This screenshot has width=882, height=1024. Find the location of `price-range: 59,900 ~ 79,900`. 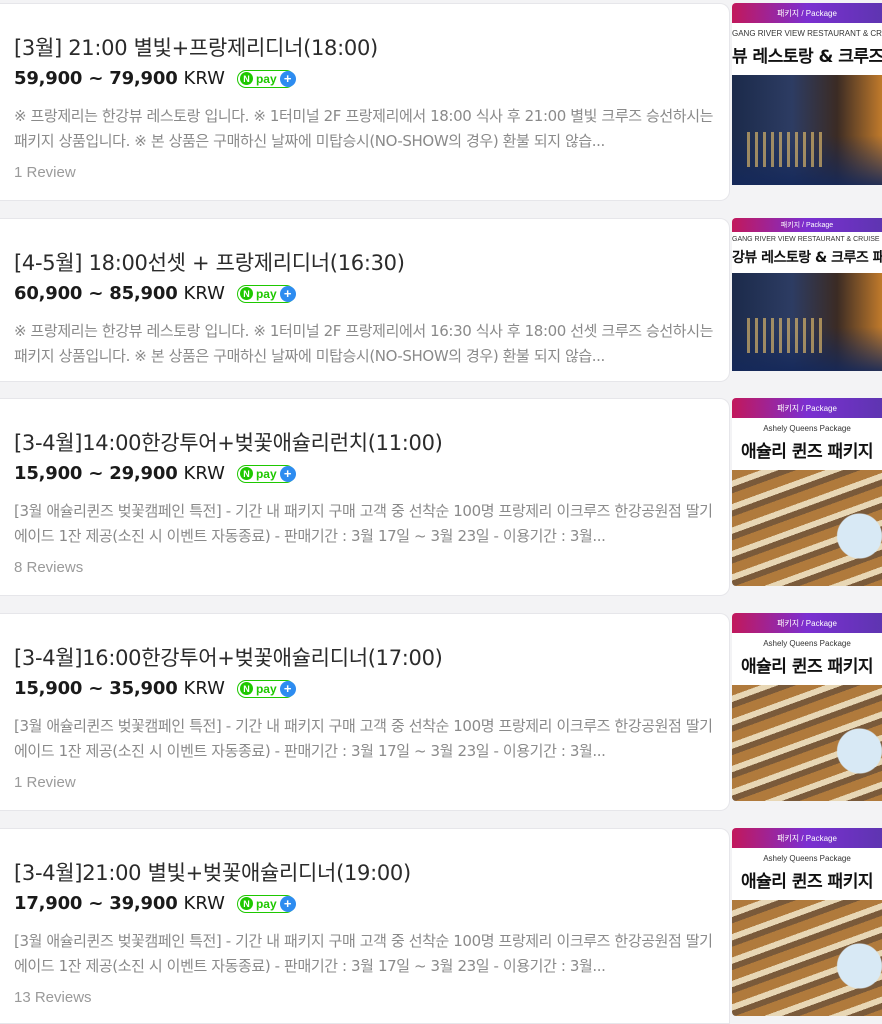

price-range: 59,900 ~ 79,900 is located at coordinates (96, 78).